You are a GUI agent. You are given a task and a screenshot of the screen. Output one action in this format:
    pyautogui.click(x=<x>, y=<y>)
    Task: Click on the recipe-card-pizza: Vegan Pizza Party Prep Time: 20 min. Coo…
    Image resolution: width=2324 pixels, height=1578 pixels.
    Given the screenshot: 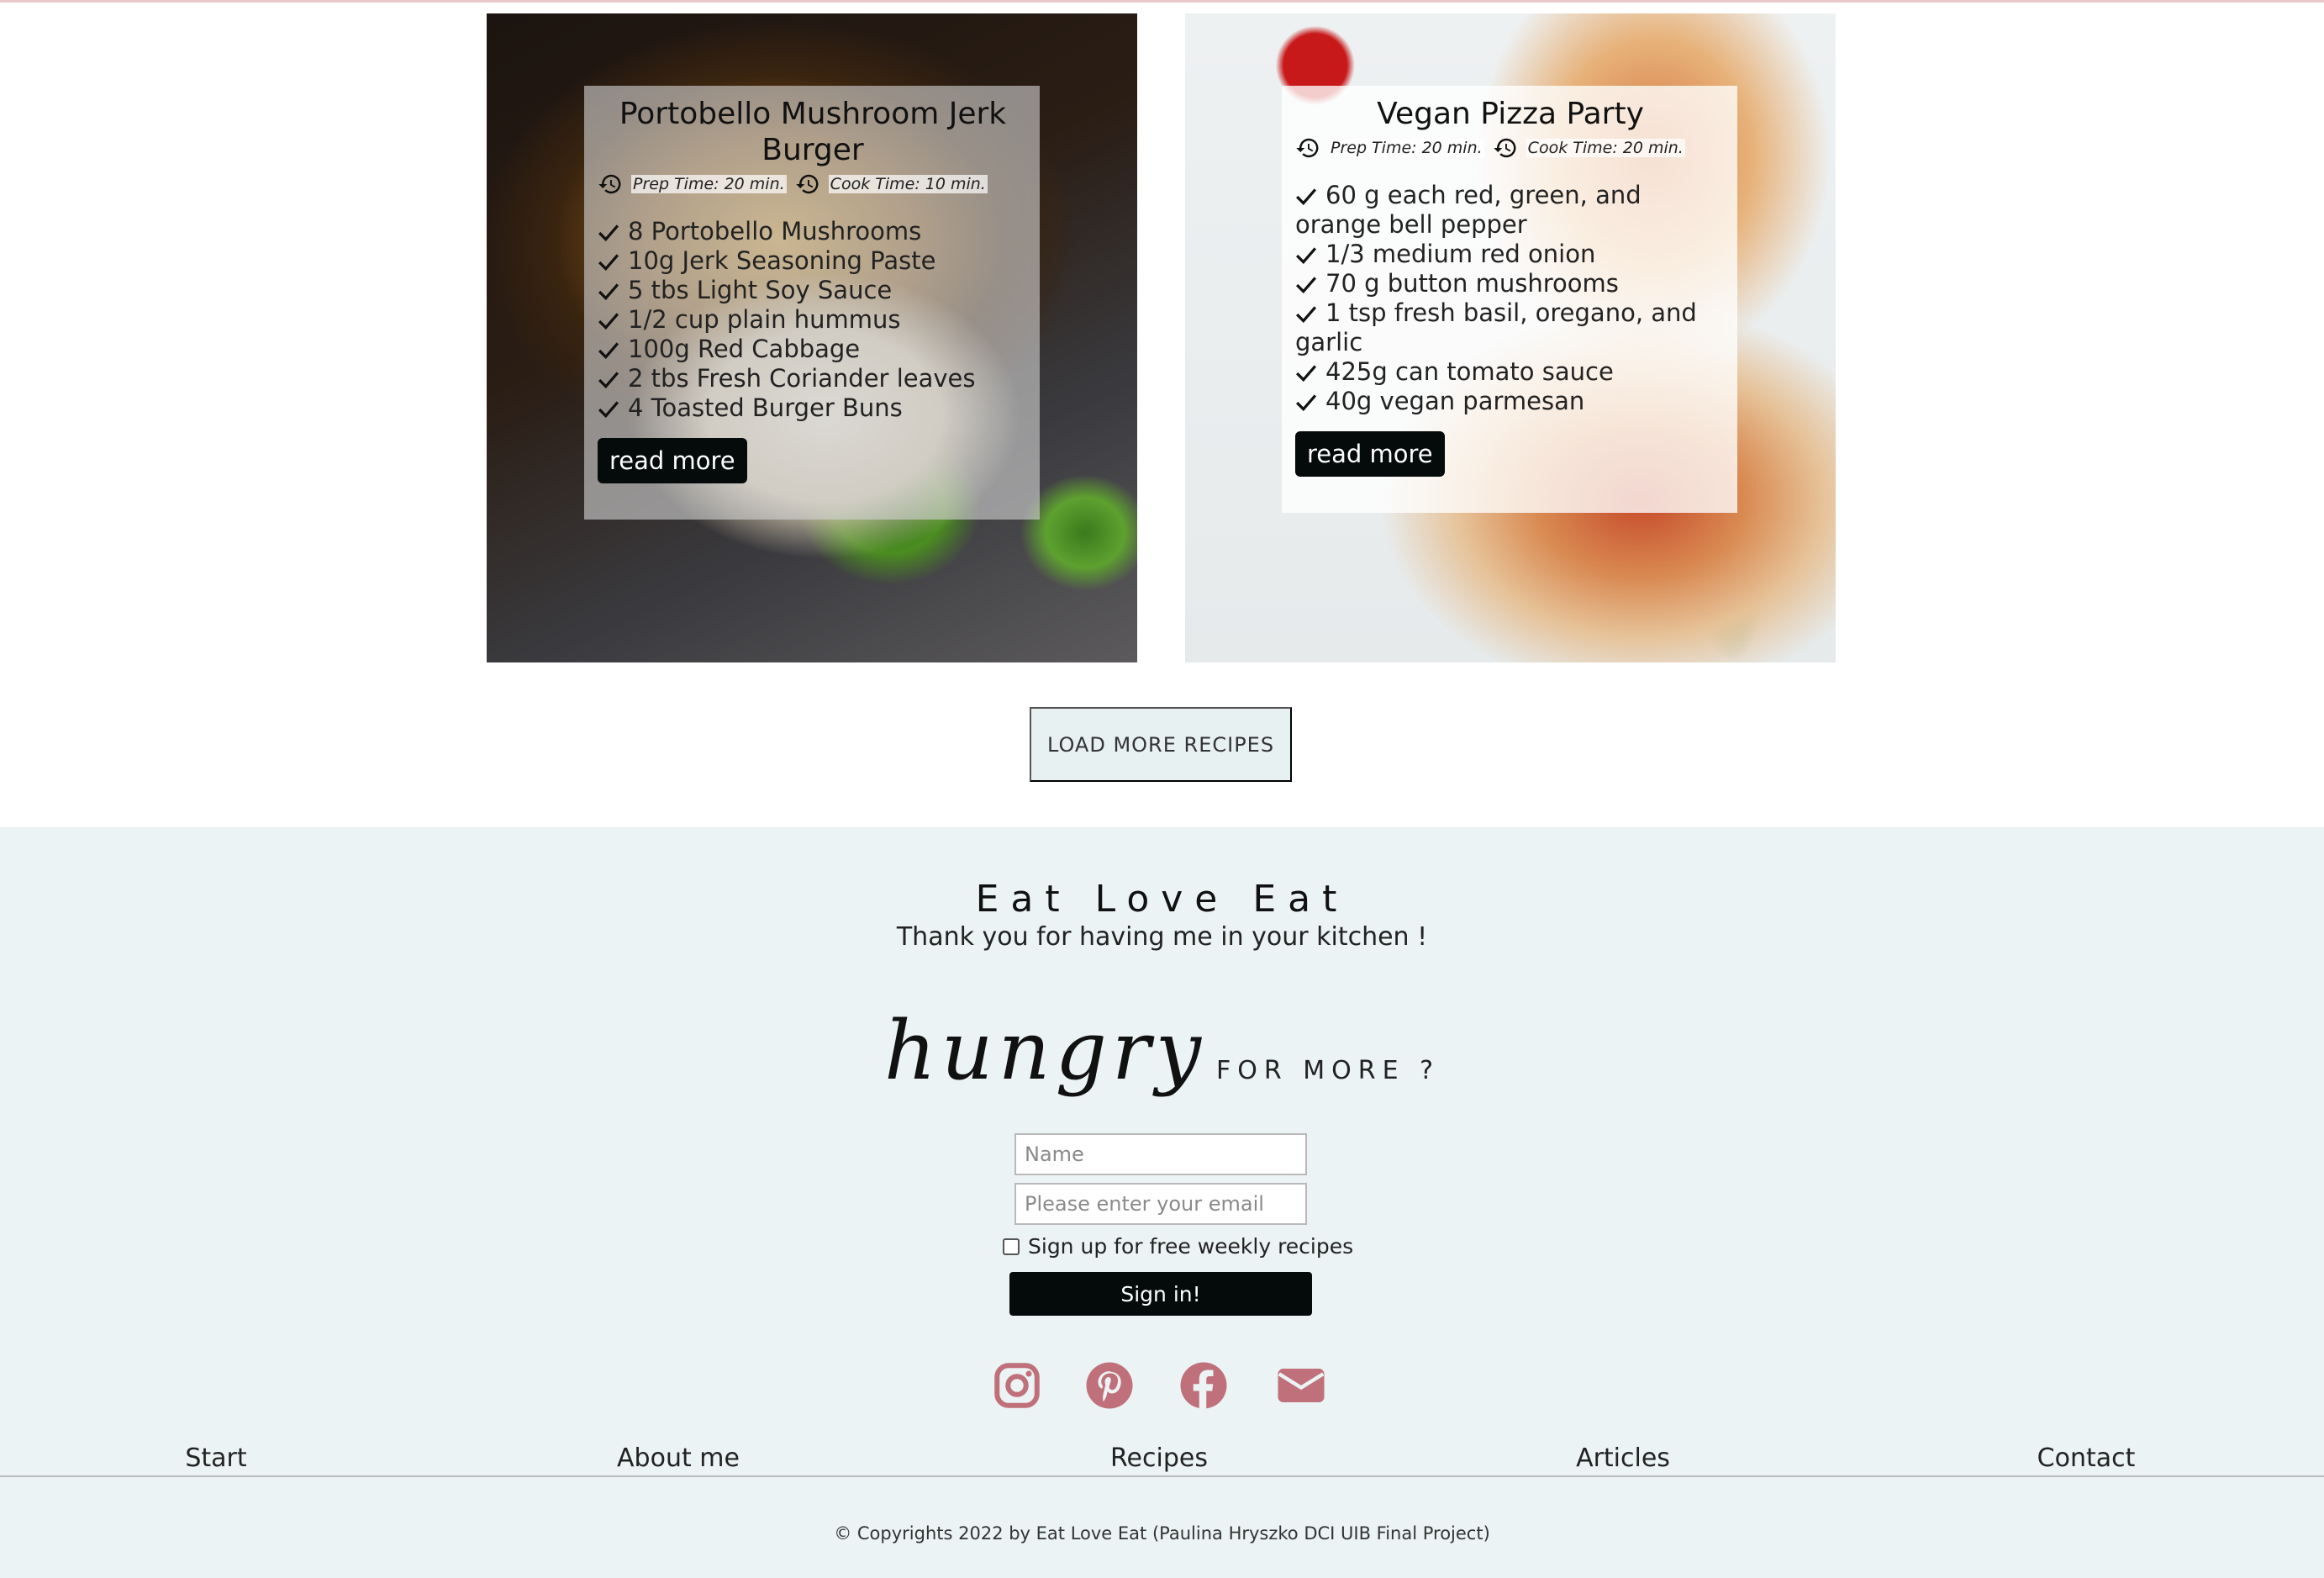 What is the action you would take?
    pyautogui.click(x=1510, y=337)
    